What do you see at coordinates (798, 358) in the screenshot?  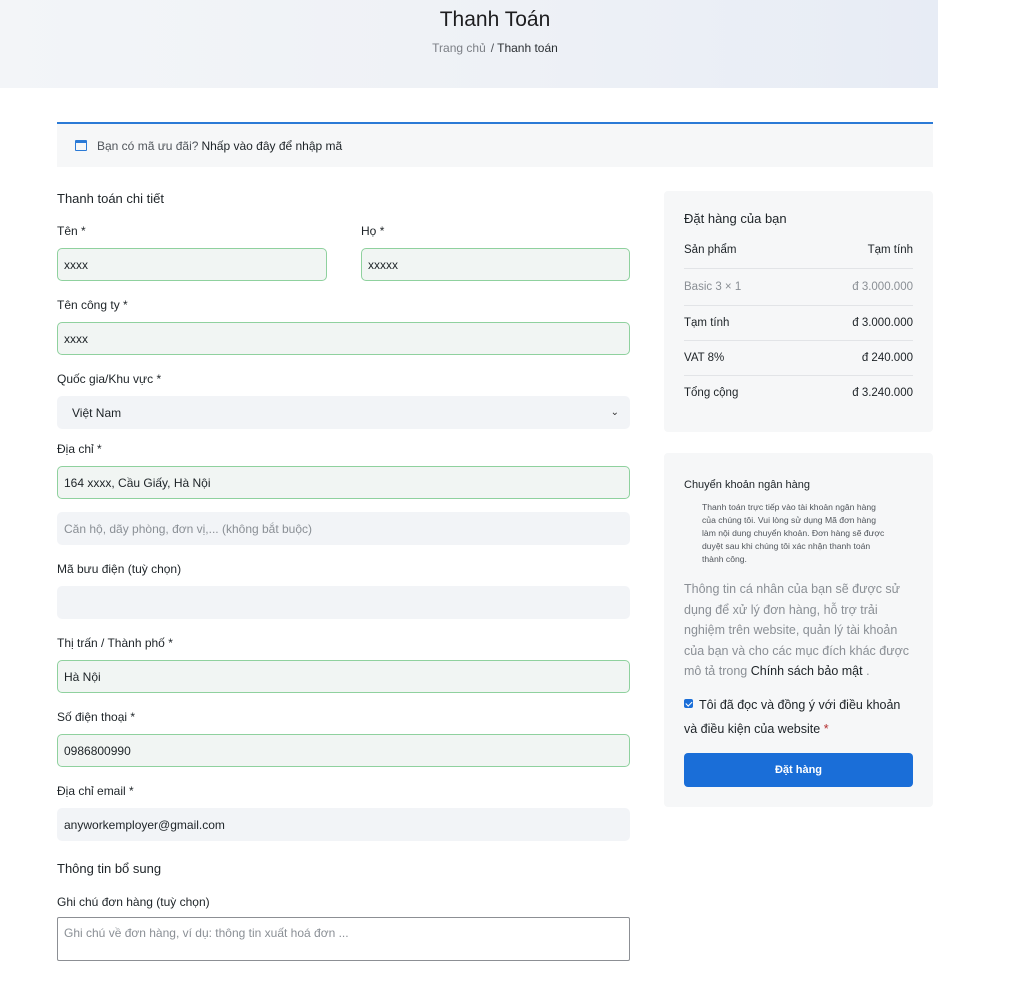 I see `vat-row: VAT 8% đ 240.000` at bounding box center [798, 358].